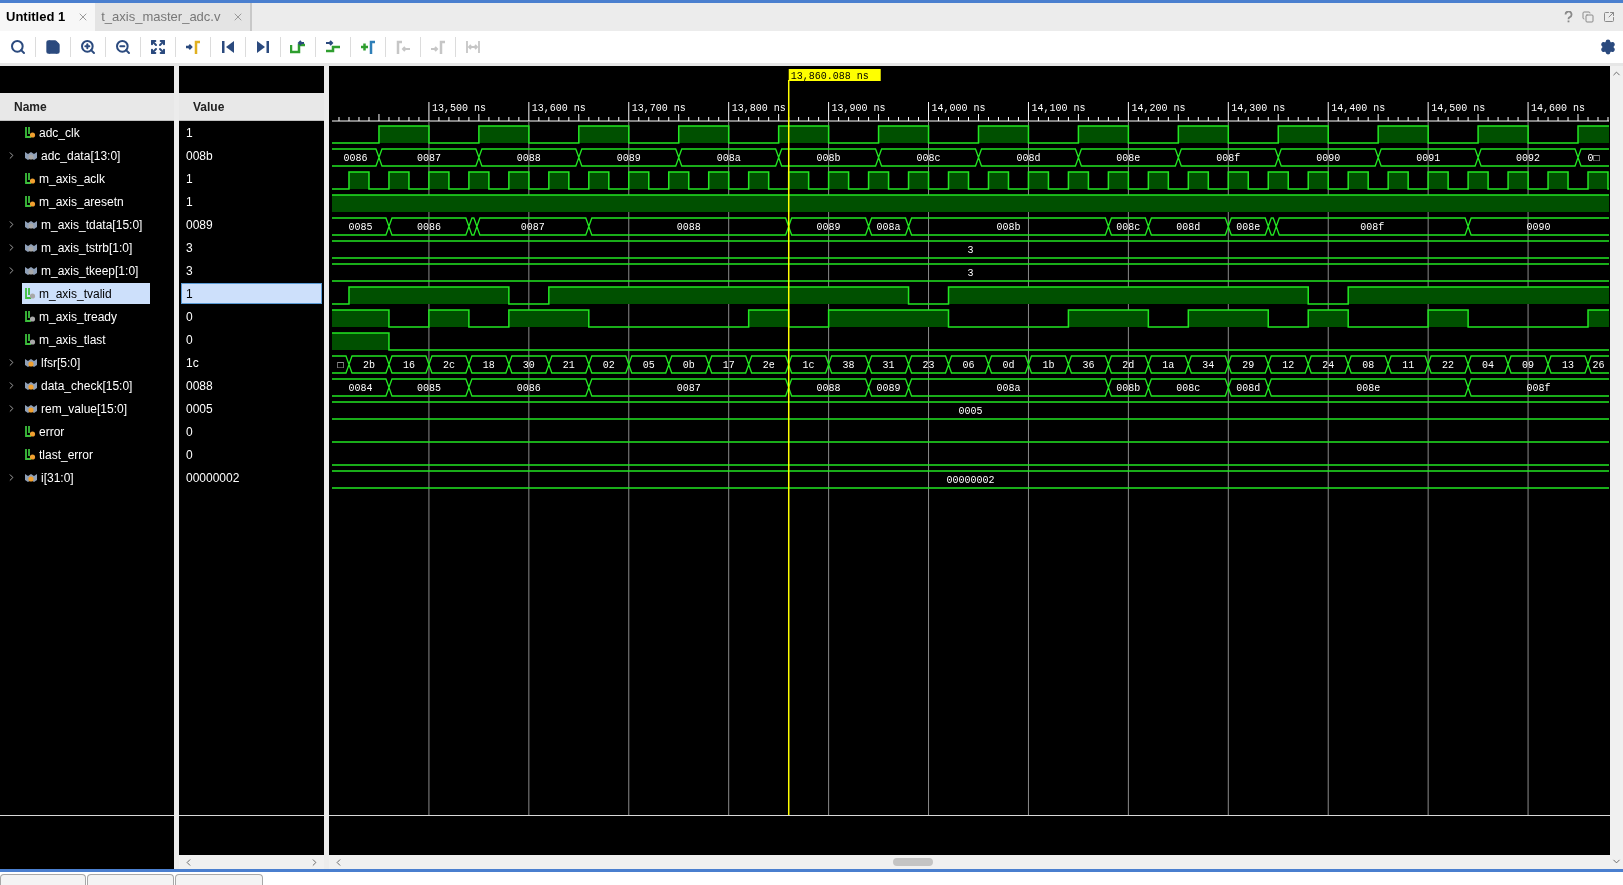 The width and height of the screenshot is (1623, 885). What do you see at coordinates (86, 316) in the screenshot?
I see `signal-row: m_axis_tready` at bounding box center [86, 316].